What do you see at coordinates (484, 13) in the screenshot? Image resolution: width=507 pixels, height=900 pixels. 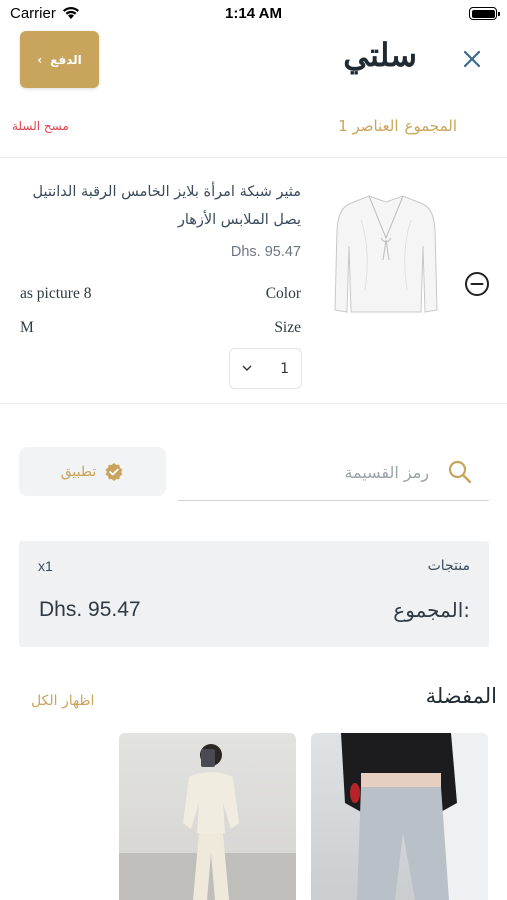 I see `battery-icon` at bounding box center [484, 13].